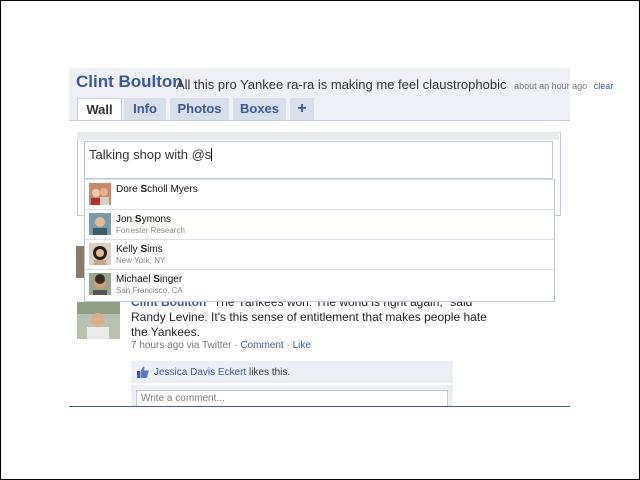 The height and width of the screenshot is (480, 640). Describe the element at coordinates (150, 230) in the screenshot. I see `suggestion-detail: Forrester Research` at that location.